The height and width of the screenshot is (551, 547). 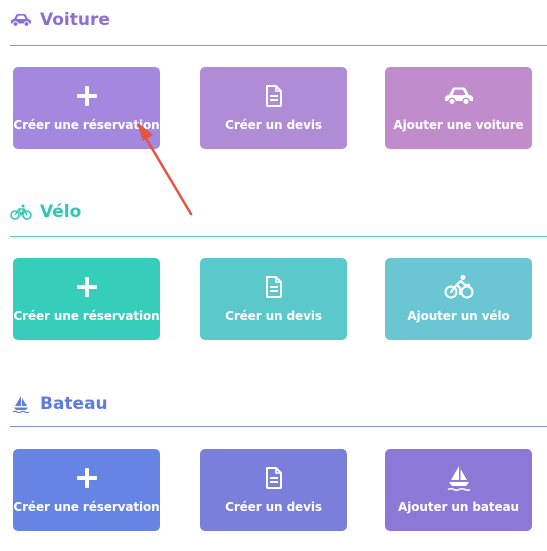 I want to click on bicycle-icon, so click(x=21, y=212).